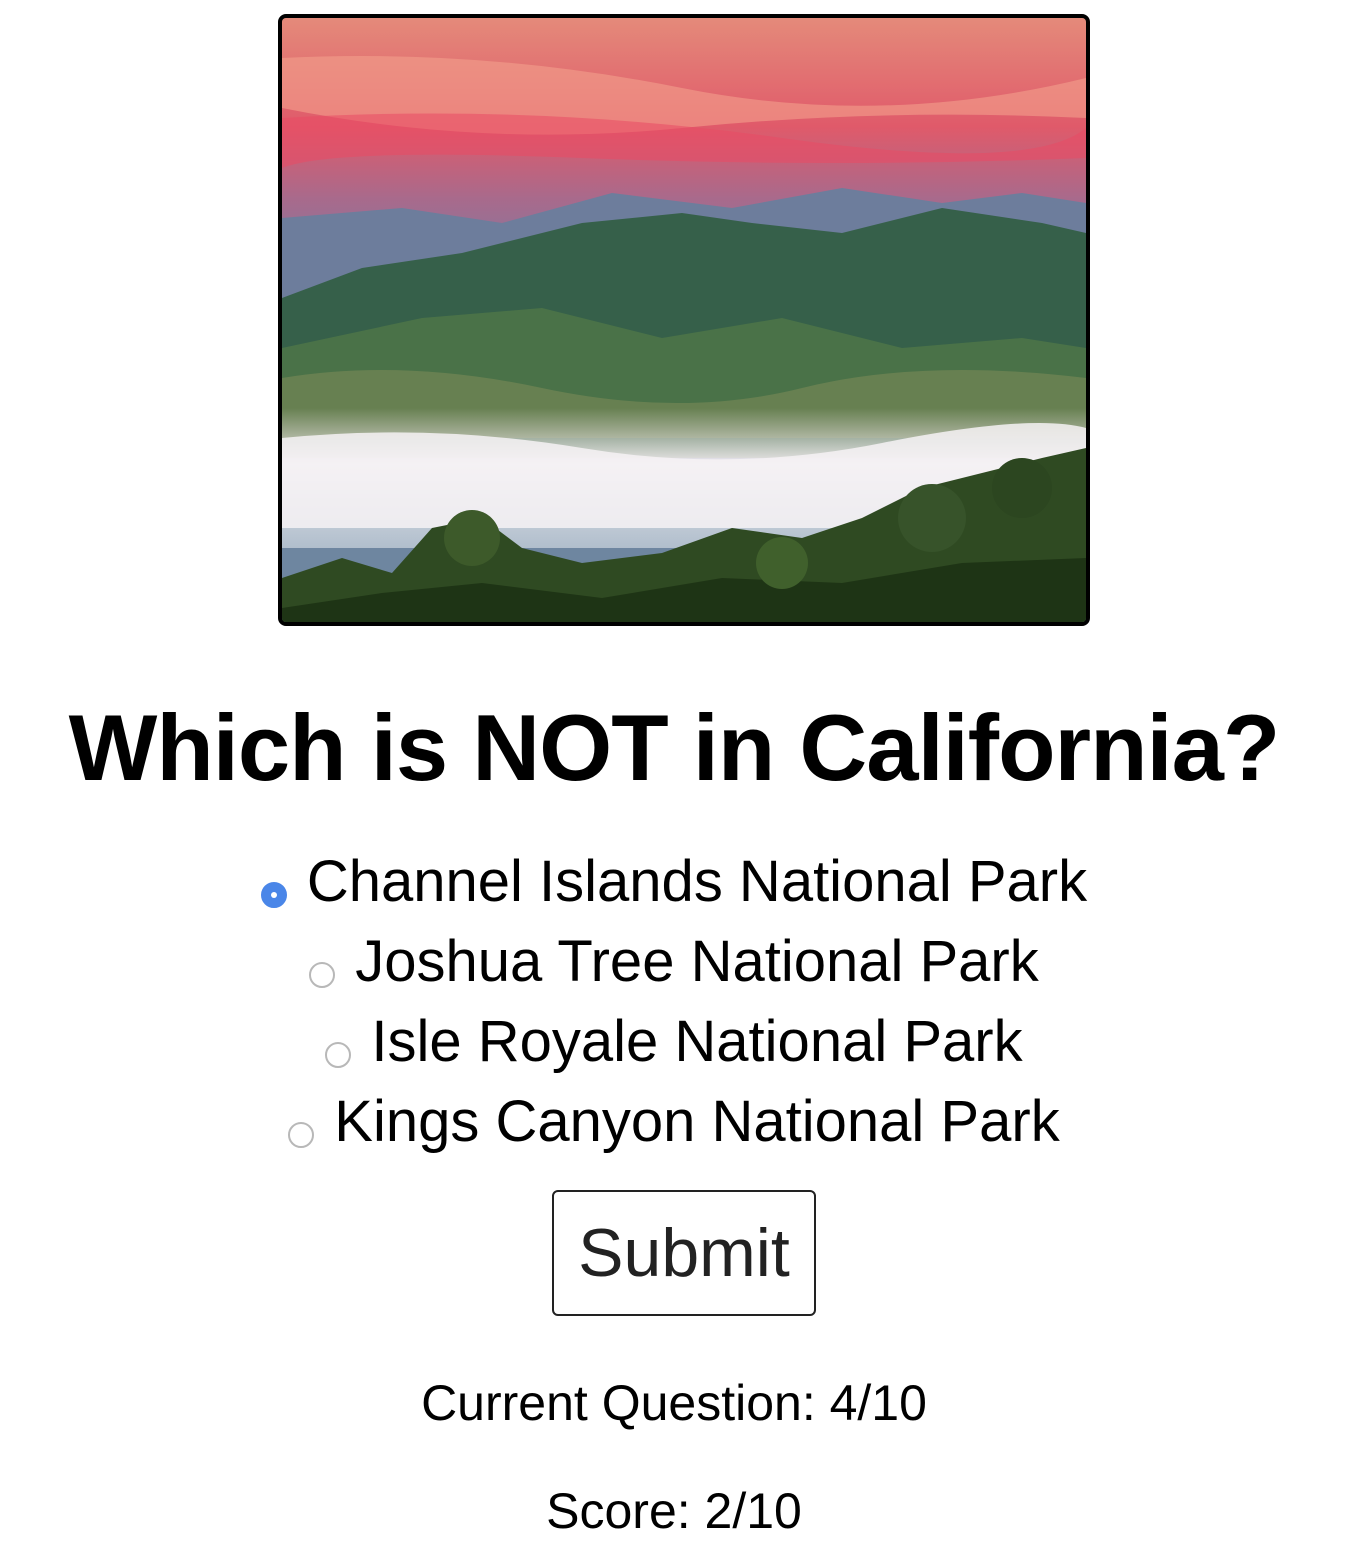 The width and height of the screenshot is (1348, 1558). What do you see at coordinates (684, 1253) in the screenshot?
I see `submit-button: Submit` at bounding box center [684, 1253].